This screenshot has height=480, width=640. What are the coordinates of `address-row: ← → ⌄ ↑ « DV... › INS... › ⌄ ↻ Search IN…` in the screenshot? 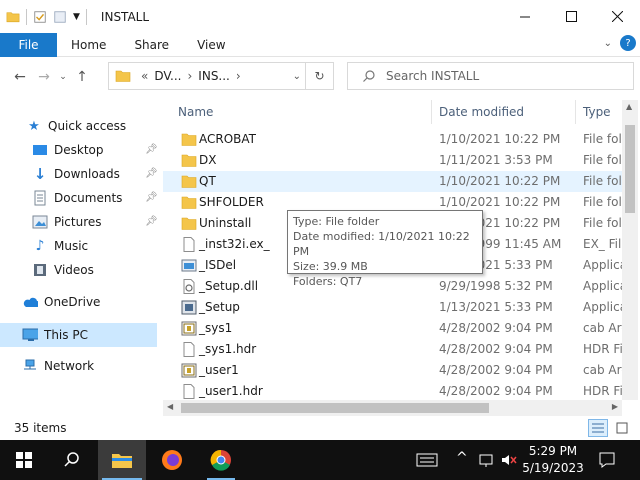 It's located at (320, 77).